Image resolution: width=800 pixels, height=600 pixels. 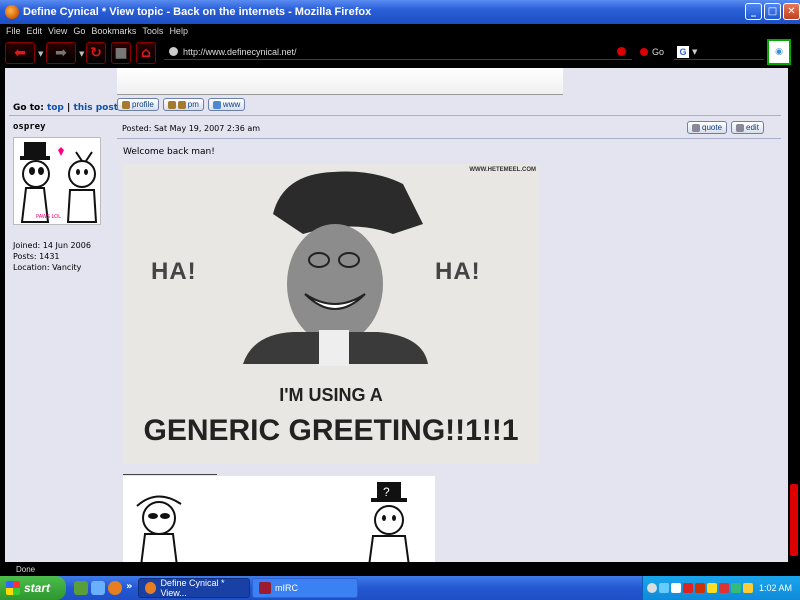 What do you see at coordinates (752, 127) in the screenshot?
I see `edit-label: edit` at bounding box center [752, 127].